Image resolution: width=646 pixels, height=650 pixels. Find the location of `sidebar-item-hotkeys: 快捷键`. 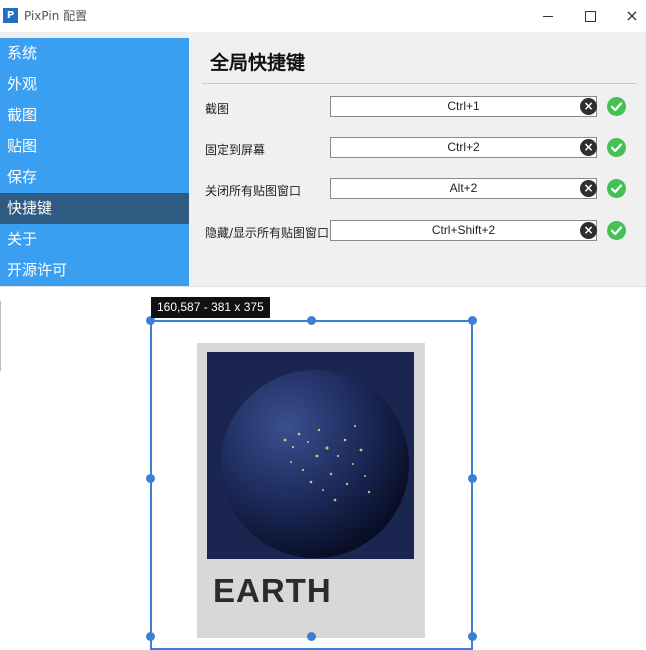

sidebar-item-hotkeys: 快捷键 is located at coordinates (94, 208).